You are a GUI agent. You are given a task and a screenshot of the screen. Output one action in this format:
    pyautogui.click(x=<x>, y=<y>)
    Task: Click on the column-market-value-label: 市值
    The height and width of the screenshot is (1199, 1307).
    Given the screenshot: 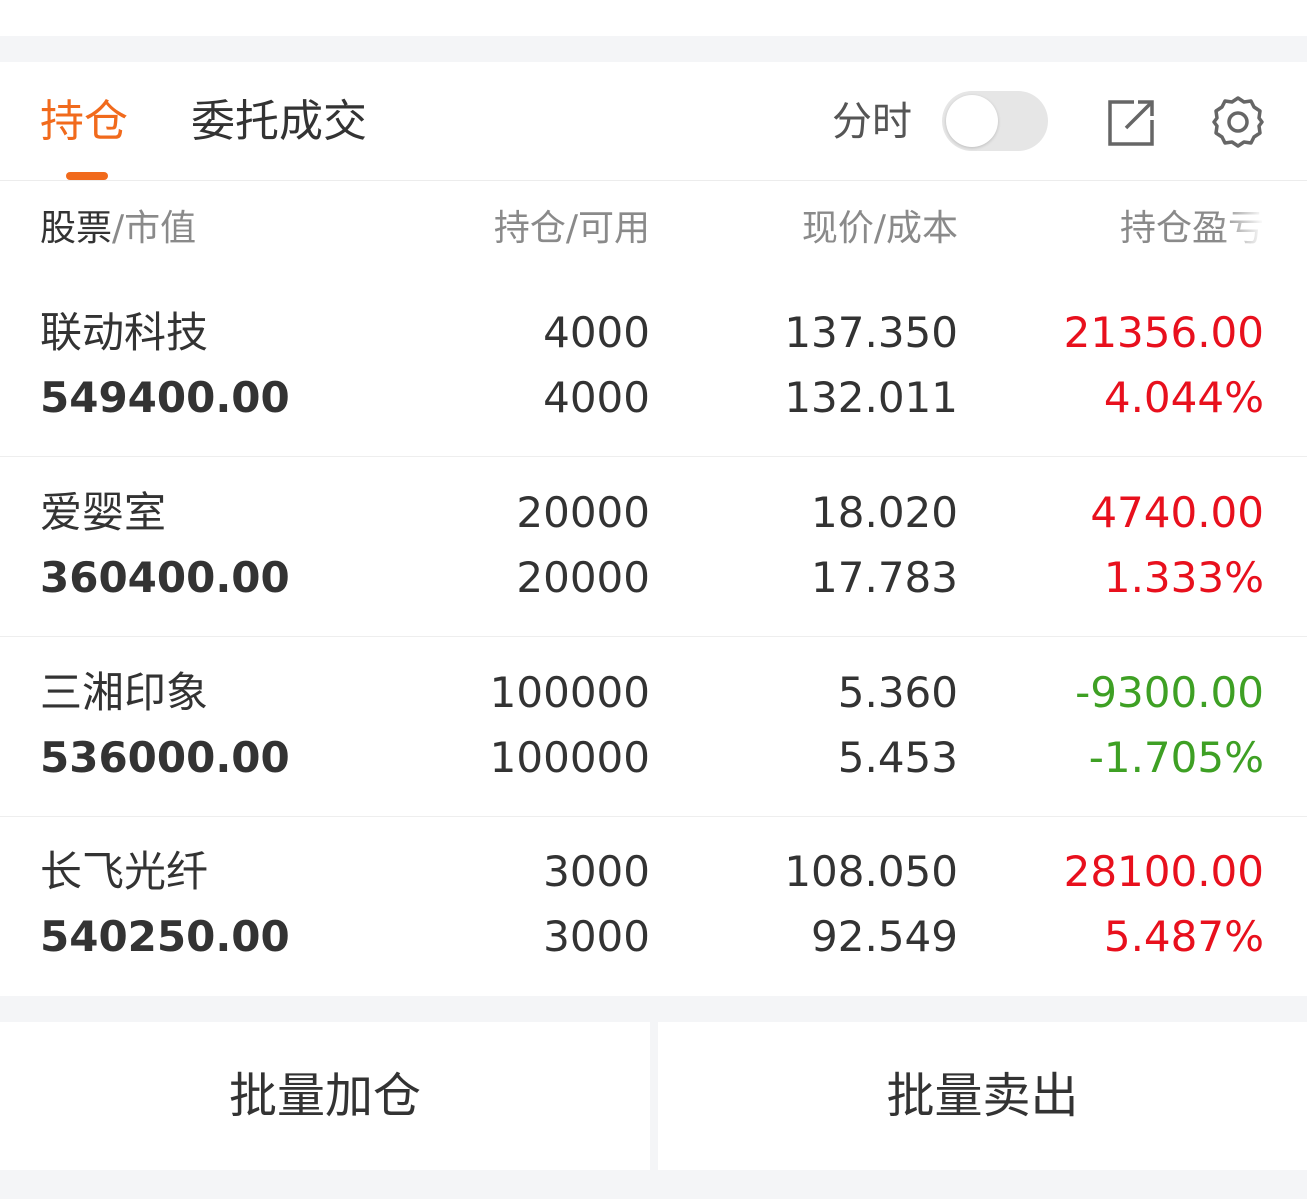 What is the action you would take?
    pyautogui.click(x=160, y=228)
    